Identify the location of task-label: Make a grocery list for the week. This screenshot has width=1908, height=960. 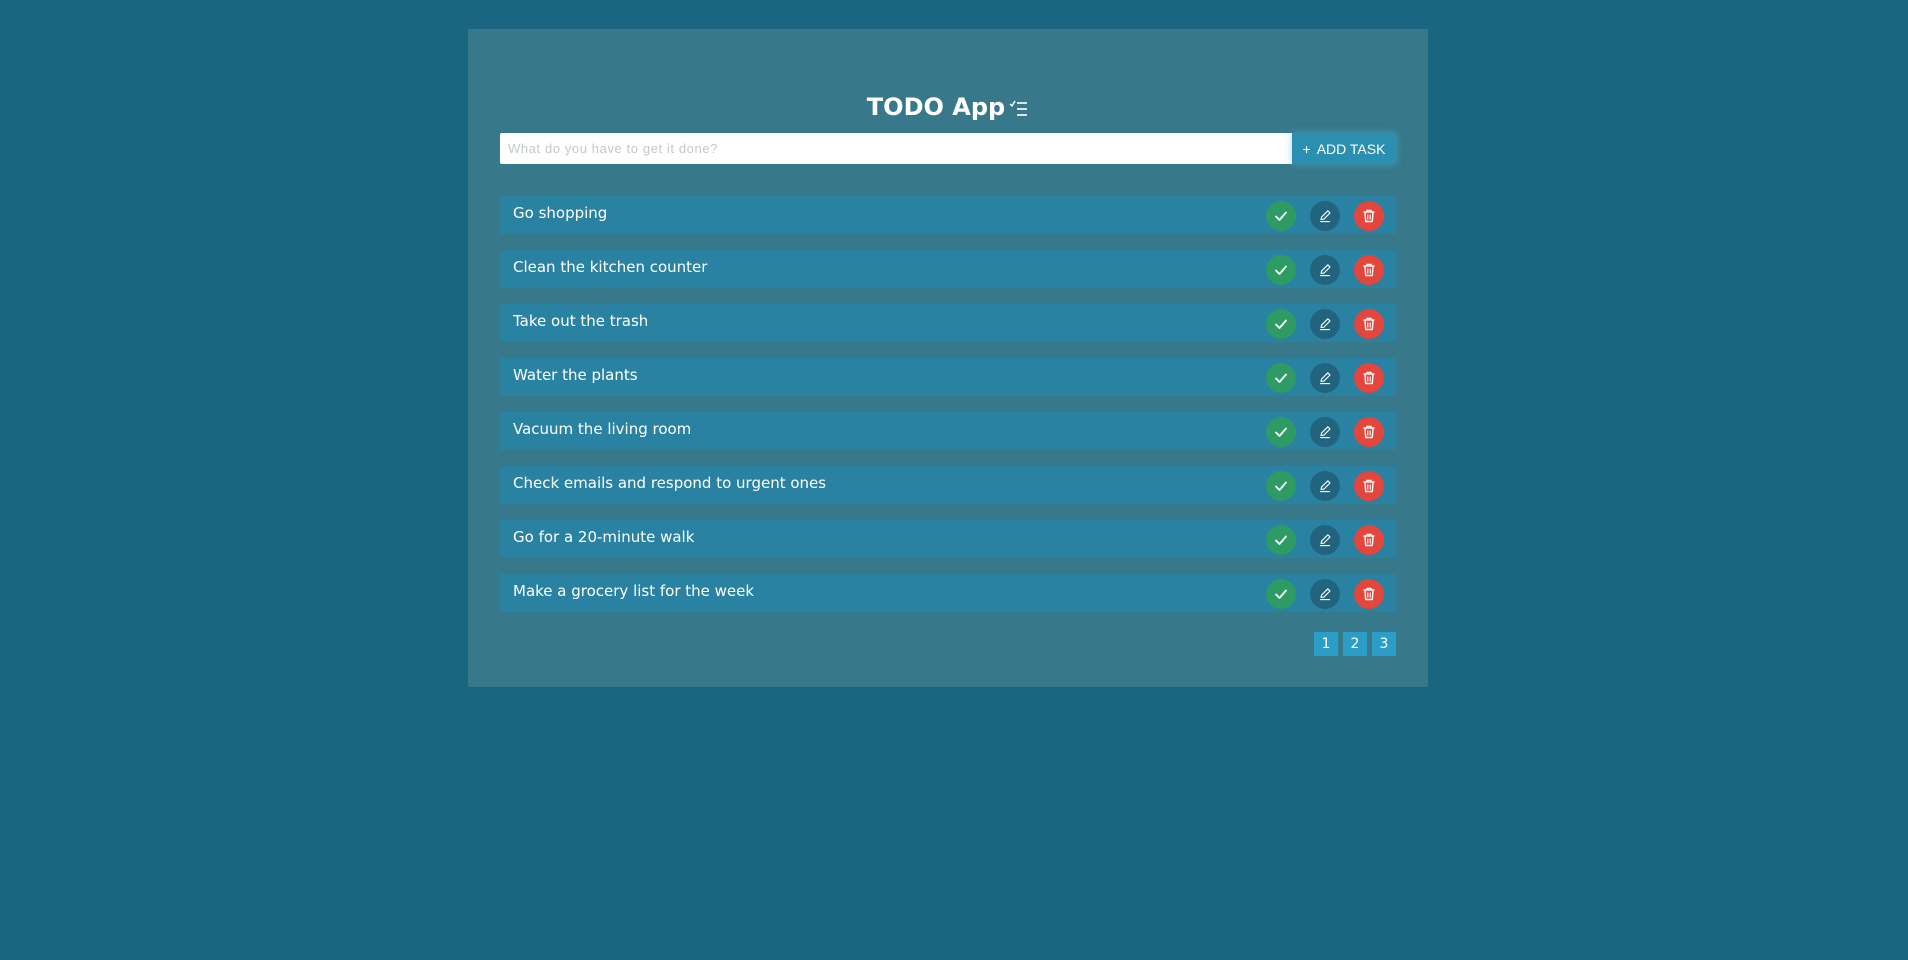
(634, 591).